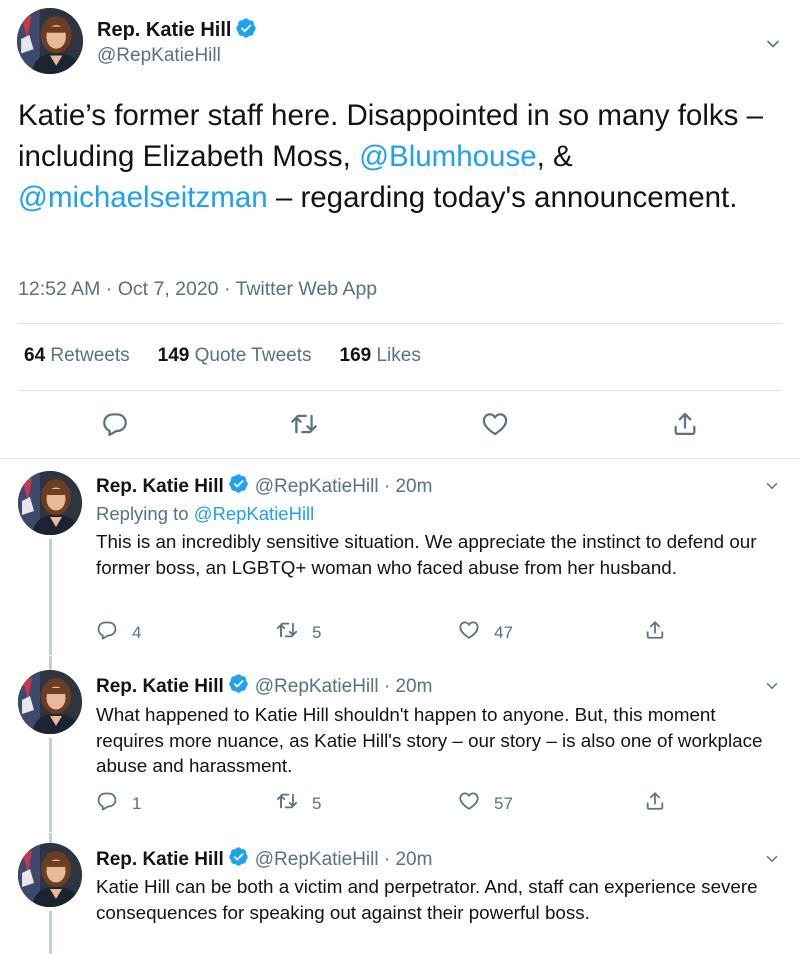  I want to click on like-action: 57, so click(485, 803).